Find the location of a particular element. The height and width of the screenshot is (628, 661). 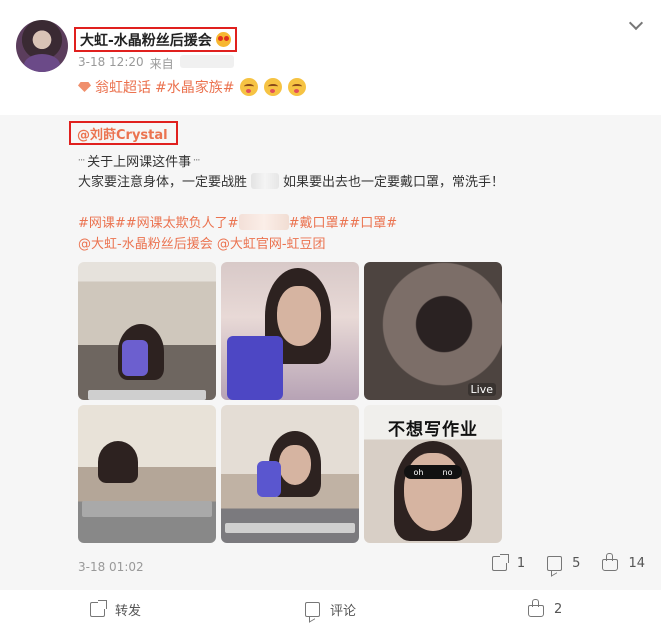

hashtag-links-b: #戴口罩##口罩# is located at coordinates (343, 221).